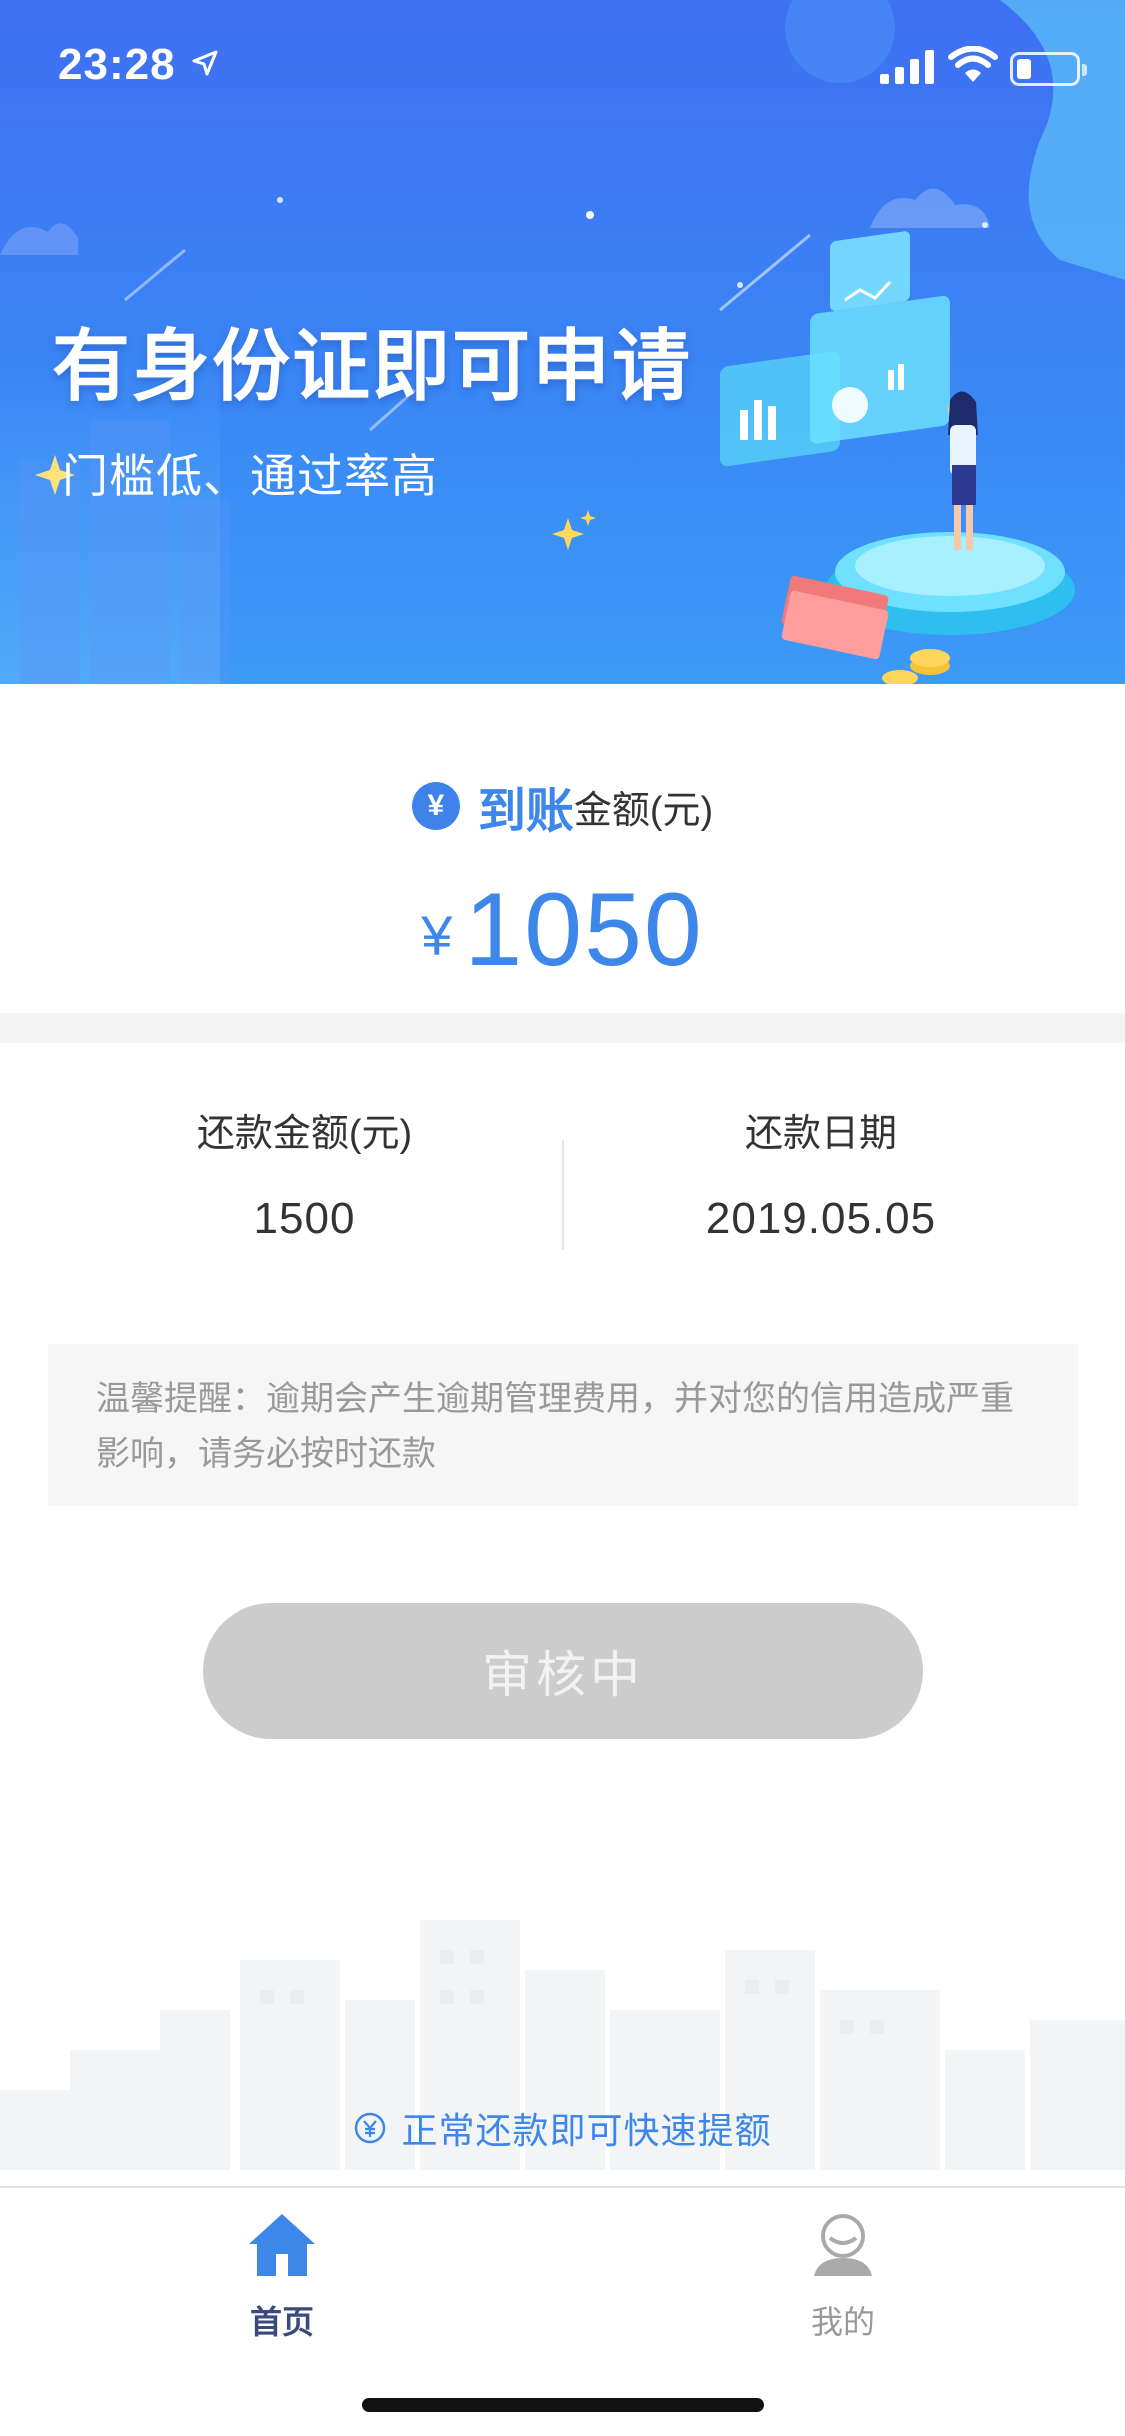  Describe the element at coordinates (584, 930) in the screenshot. I see `arrival-amount: 1050` at that location.